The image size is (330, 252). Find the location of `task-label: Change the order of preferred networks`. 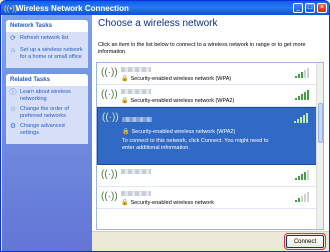

task-label: Change the order of preferred networks is located at coordinates (44, 112).